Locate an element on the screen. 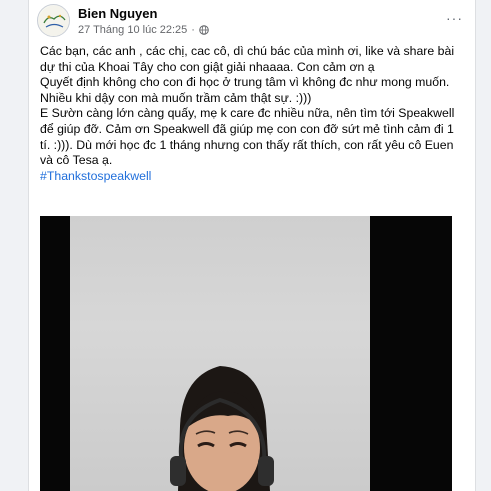 This screenshot has height=491, width=491. child-figure is located at coordinates (222, 428).